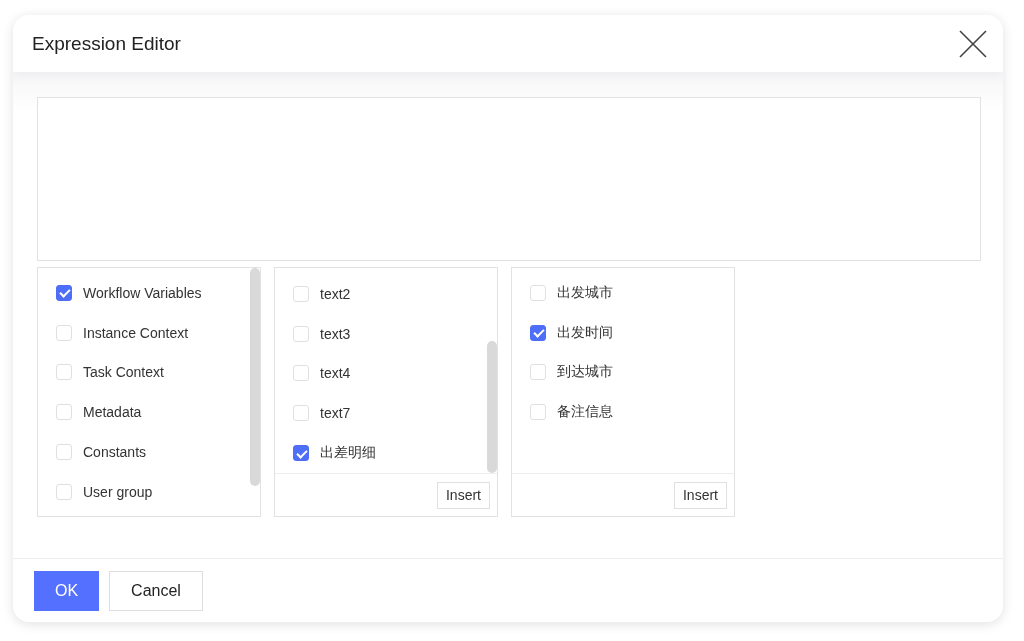  I want to click on checkbox-label: 出发时间, so click(585, 332).